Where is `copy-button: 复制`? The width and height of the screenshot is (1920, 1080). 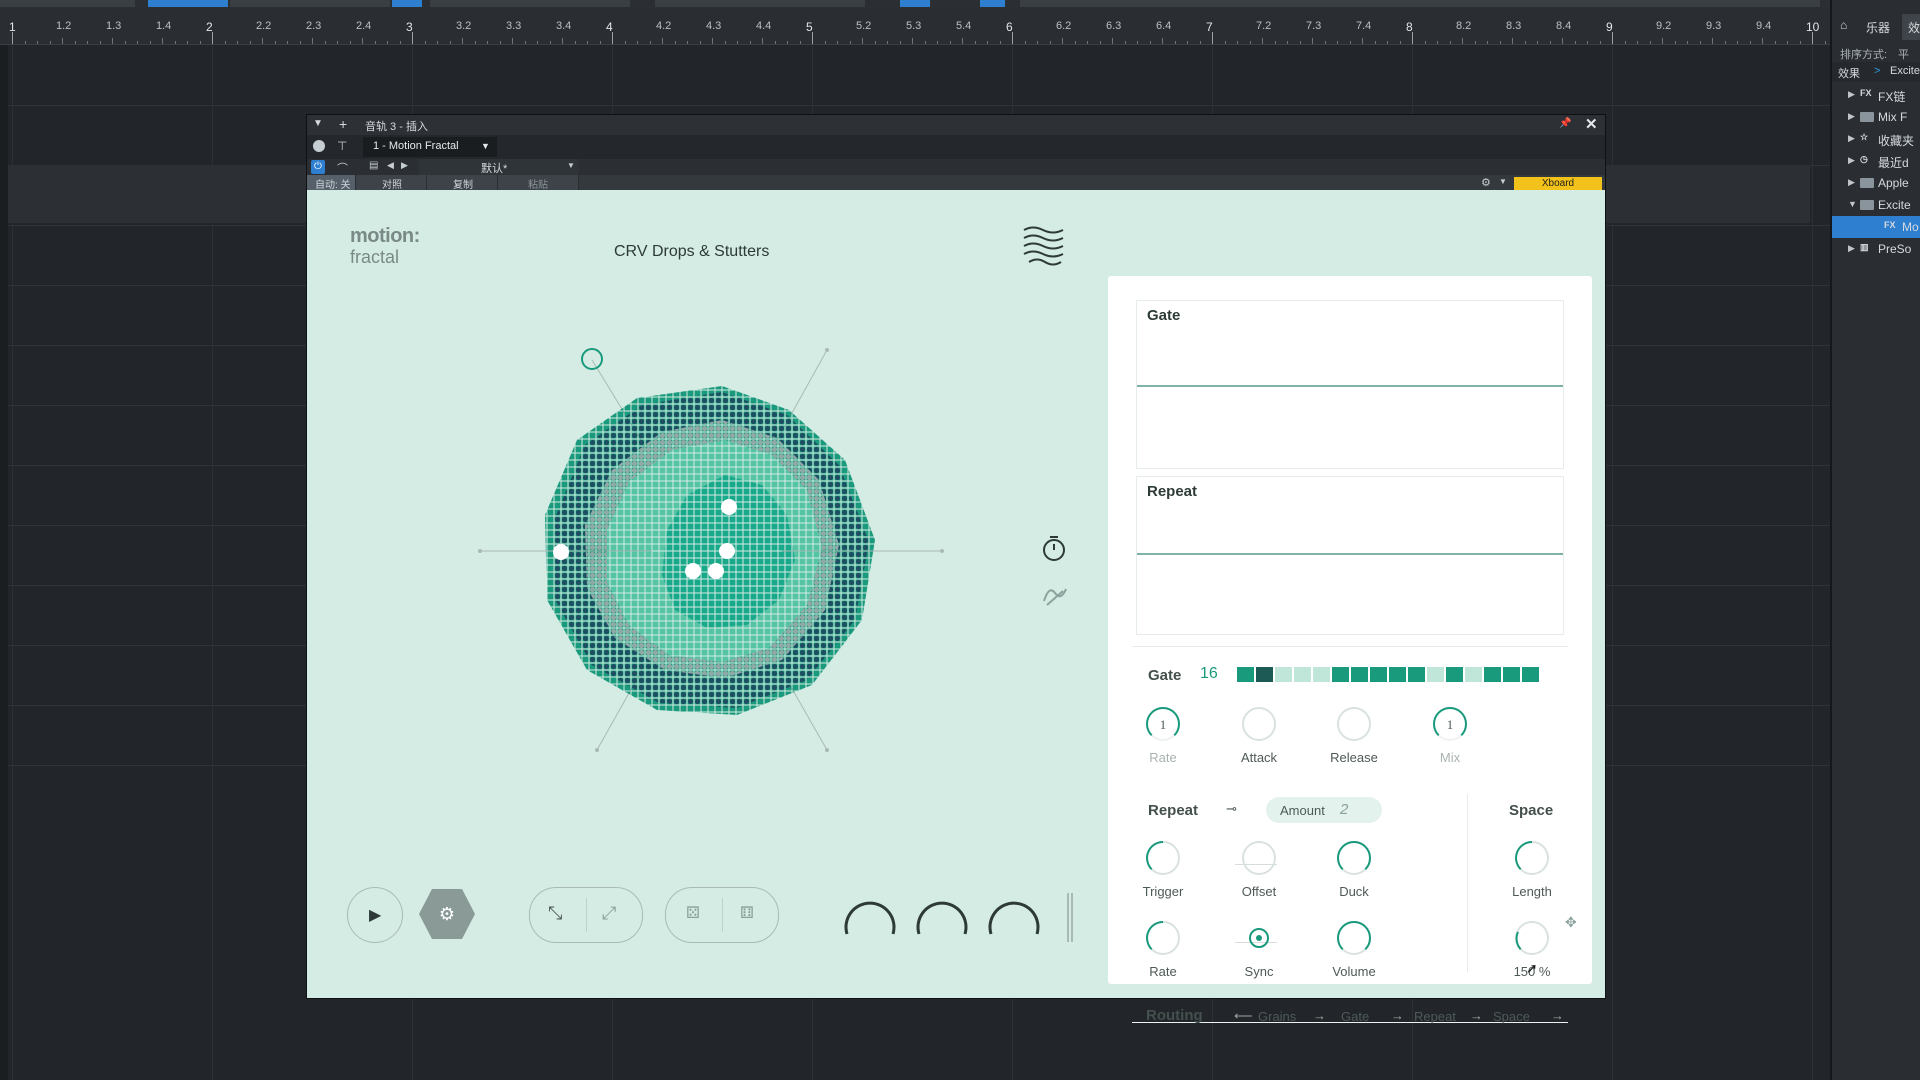 copy-button: 复制 is located at coordinates (462, 183).